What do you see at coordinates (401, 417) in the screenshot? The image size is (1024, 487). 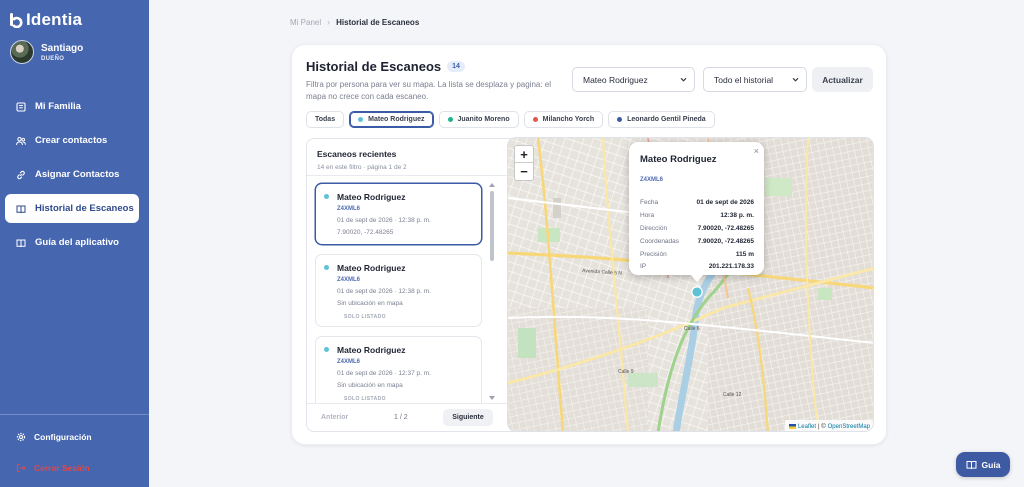 I see `page-indicator: 1 / 2` at bounding box center [401, 417].